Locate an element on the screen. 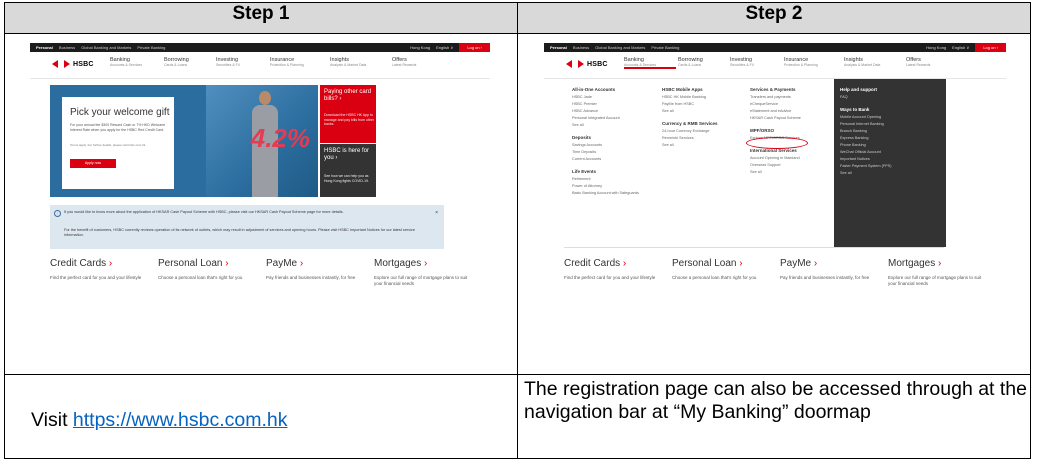 The height and width of the screenshot is (461, 1037). doormap-link: Important Notices is located at coordinates (893, 159).